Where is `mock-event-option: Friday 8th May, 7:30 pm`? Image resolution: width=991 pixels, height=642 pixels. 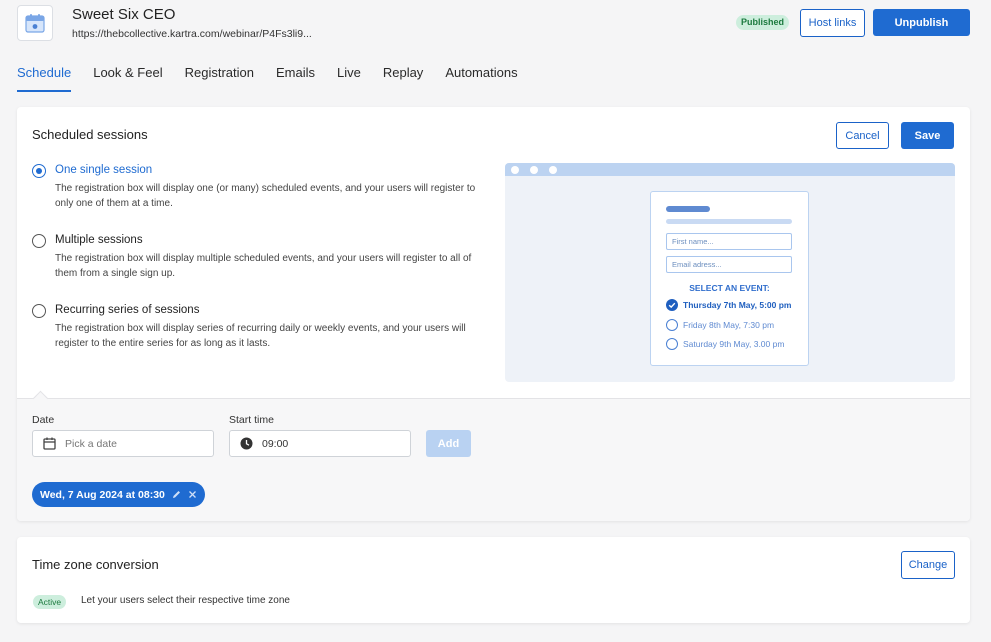
mock-event-option: Friday 8th May, 7:30 pm is located at coordinates (720, 325).